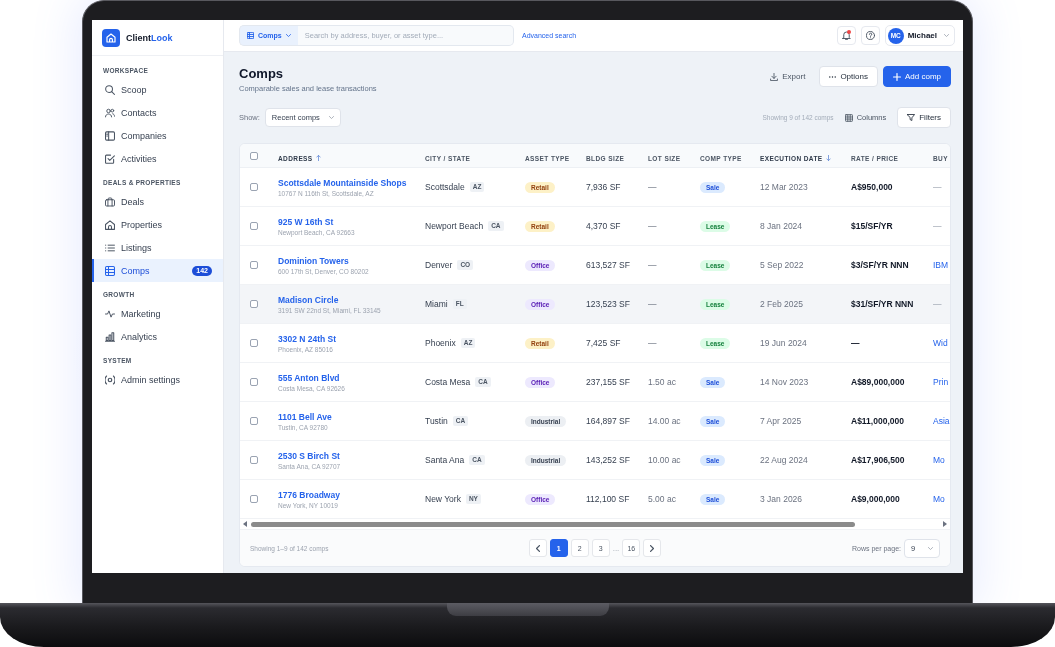  I want to click on buyer-name: —, so click(937, 226).